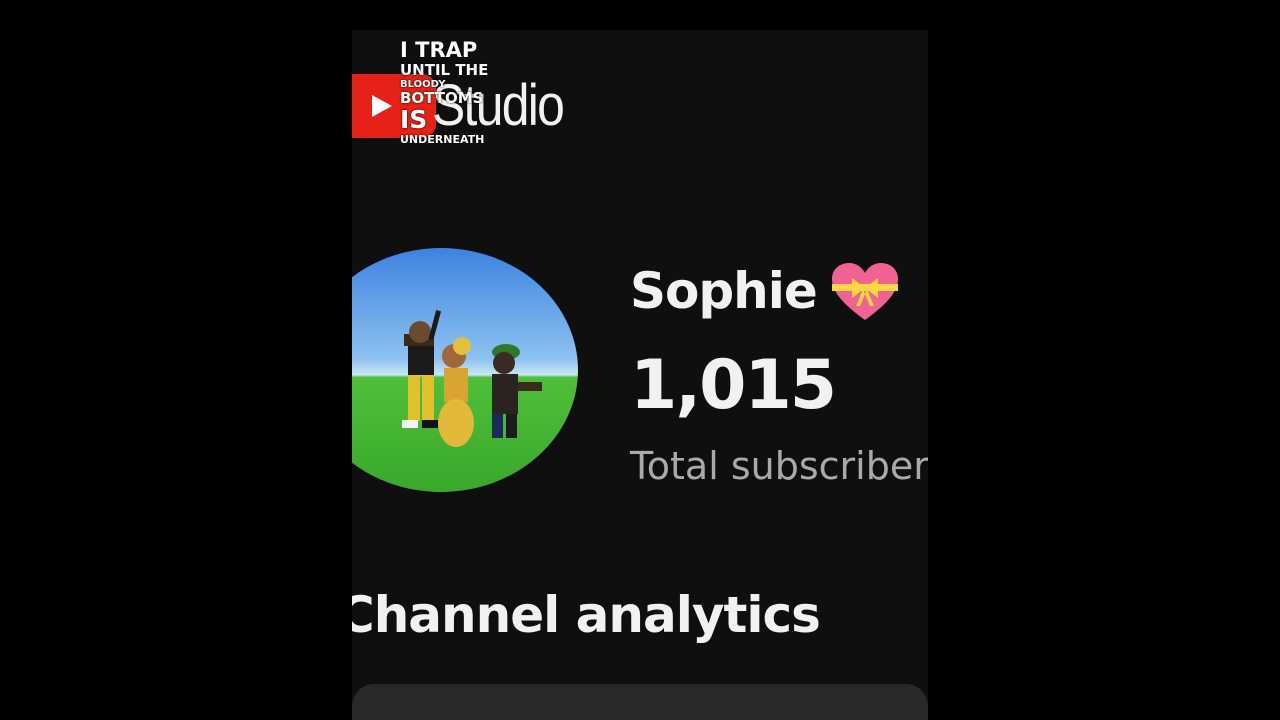 This screenshot has width=1280, height=720. Describe the element at coordinates (442, 98) in the screenshot. I see `caption-line: BOTTOMS` at that location.